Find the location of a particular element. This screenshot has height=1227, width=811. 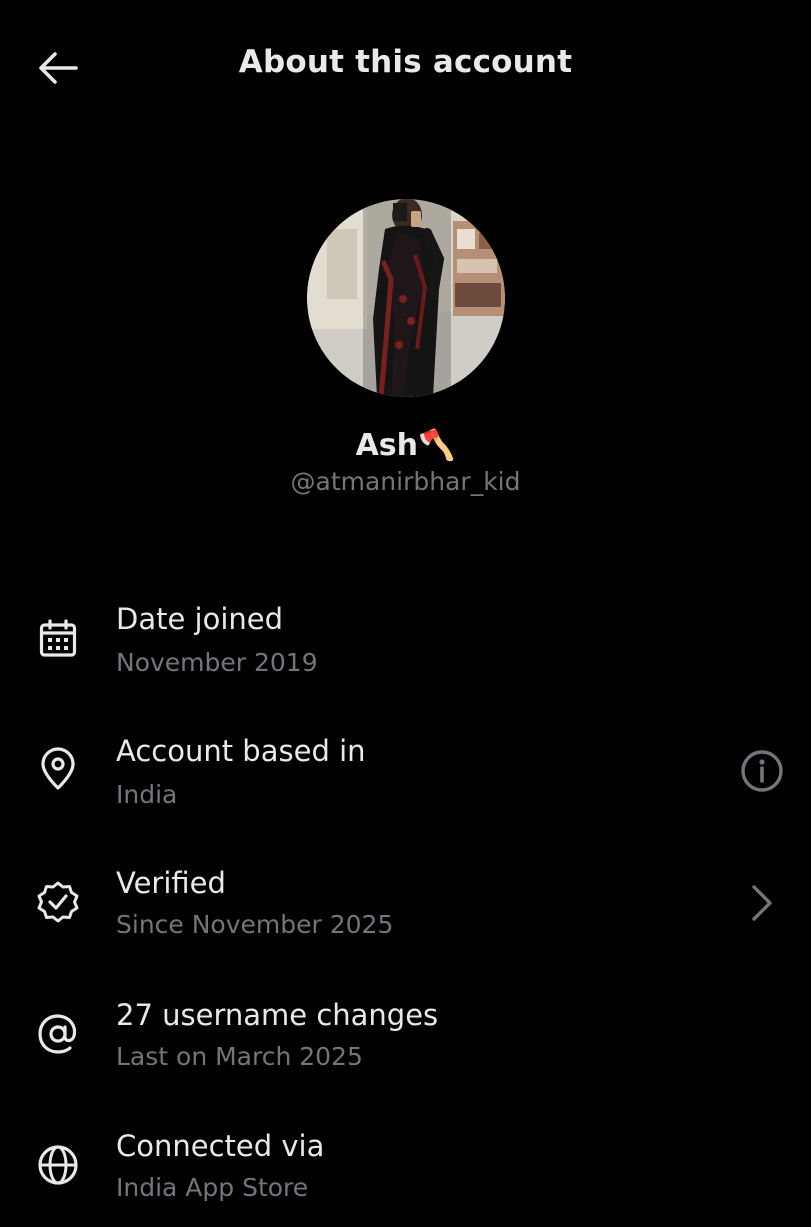

connected-via-label: Connected via is located at coordinates (220, 1146).